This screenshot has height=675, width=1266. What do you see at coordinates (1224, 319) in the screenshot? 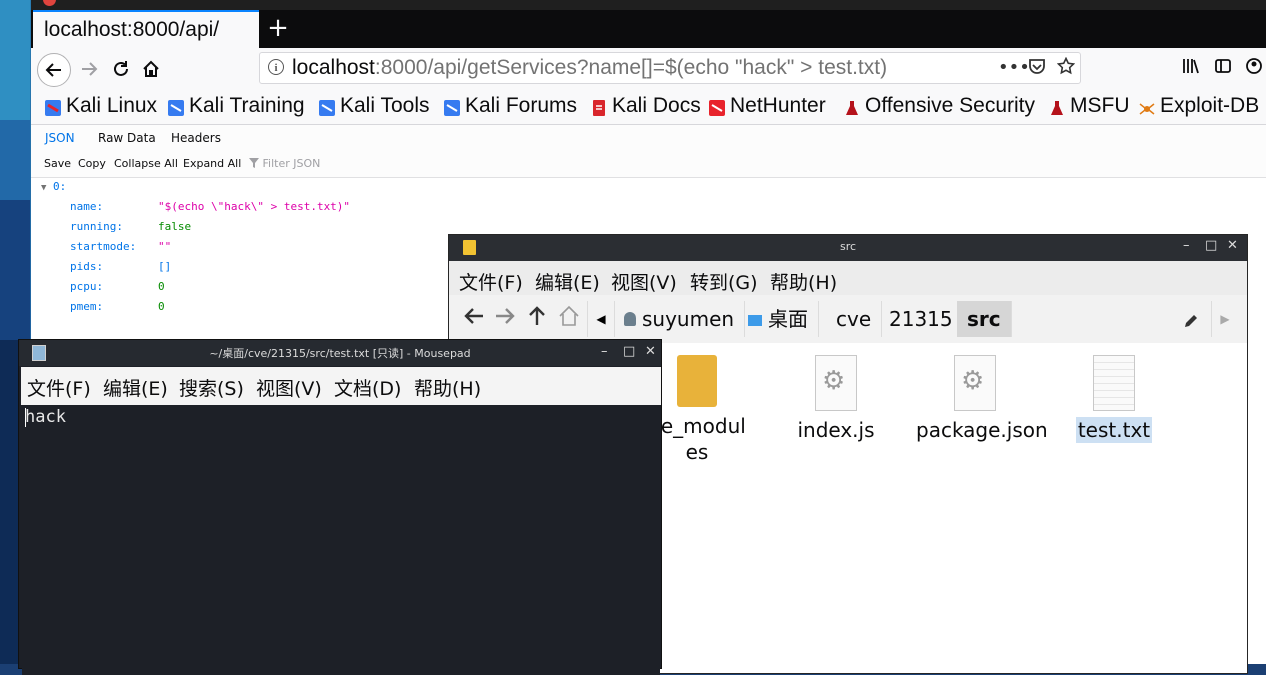
I see `breadcrumb-scroll-right: ▶` at bounding box center [1224, 319].